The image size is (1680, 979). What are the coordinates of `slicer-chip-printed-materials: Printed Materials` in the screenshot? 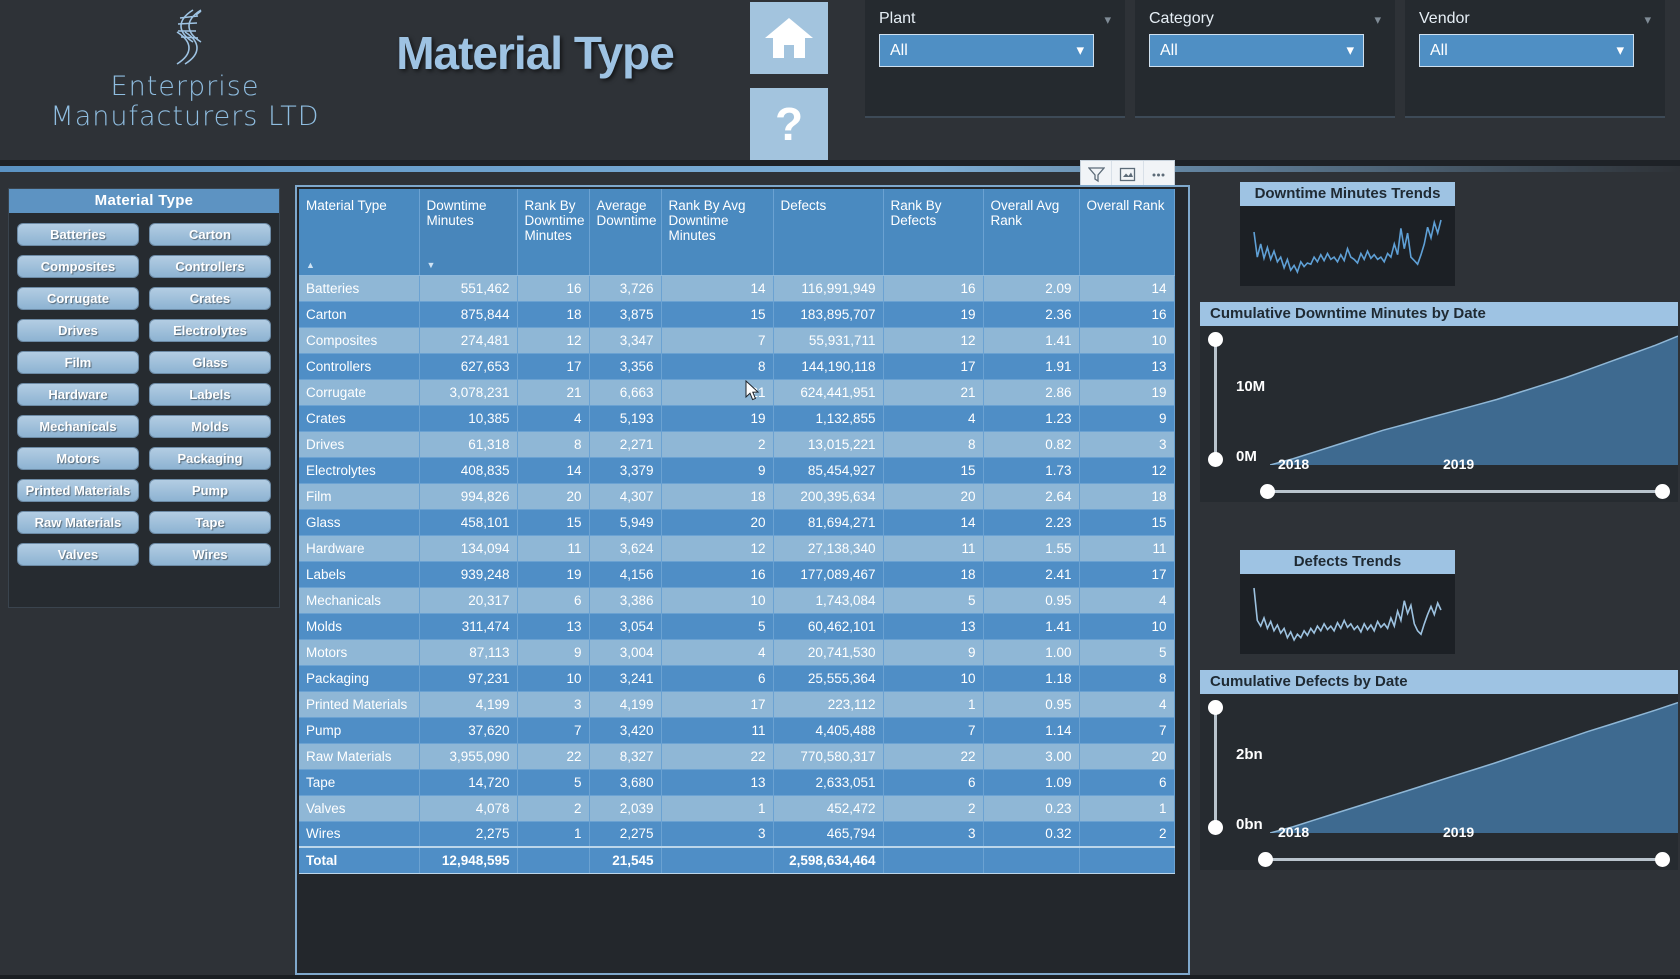 It's located at (78, 490).